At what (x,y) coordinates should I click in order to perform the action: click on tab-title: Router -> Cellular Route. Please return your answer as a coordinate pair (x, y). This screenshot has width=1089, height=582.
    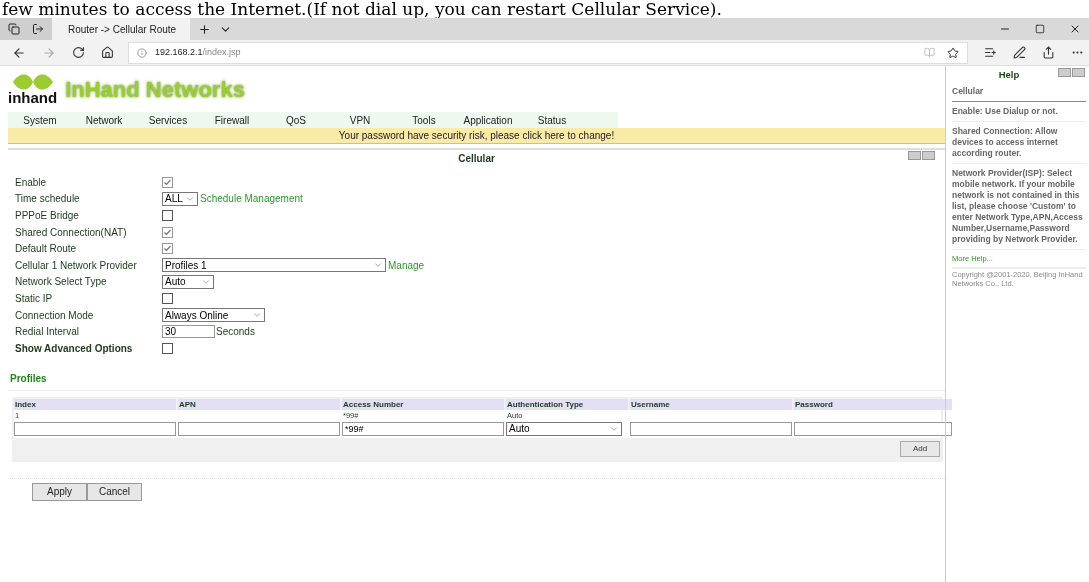
    Looking at the image, I should click on (122, 29).